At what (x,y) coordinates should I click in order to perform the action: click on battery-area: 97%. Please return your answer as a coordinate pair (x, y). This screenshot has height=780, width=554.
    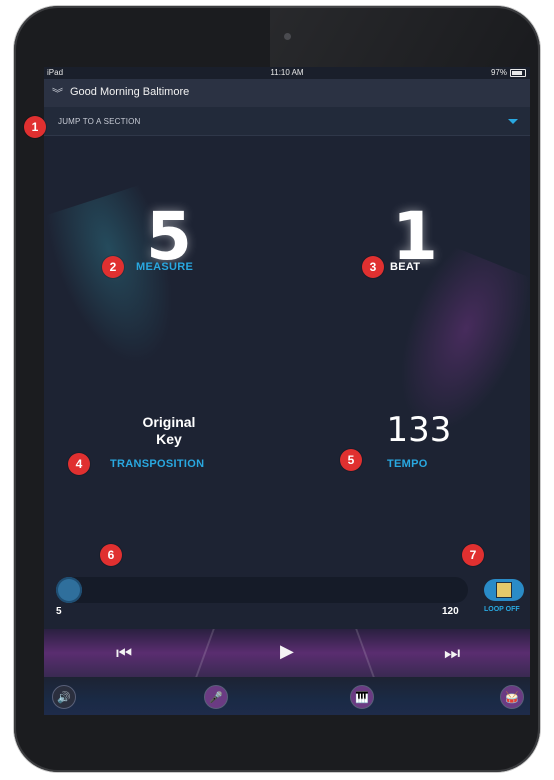
    Looking at the image, I should click on (508, 72).